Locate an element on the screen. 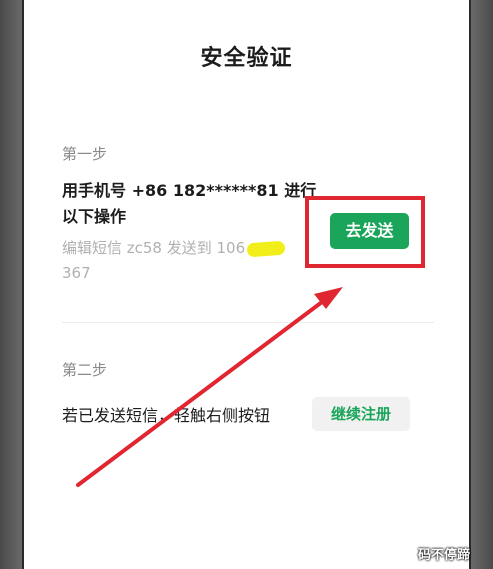 This screenshot has width=493, height=569. continue-register-button: 继续注册 is located at coordinates (361, 414).